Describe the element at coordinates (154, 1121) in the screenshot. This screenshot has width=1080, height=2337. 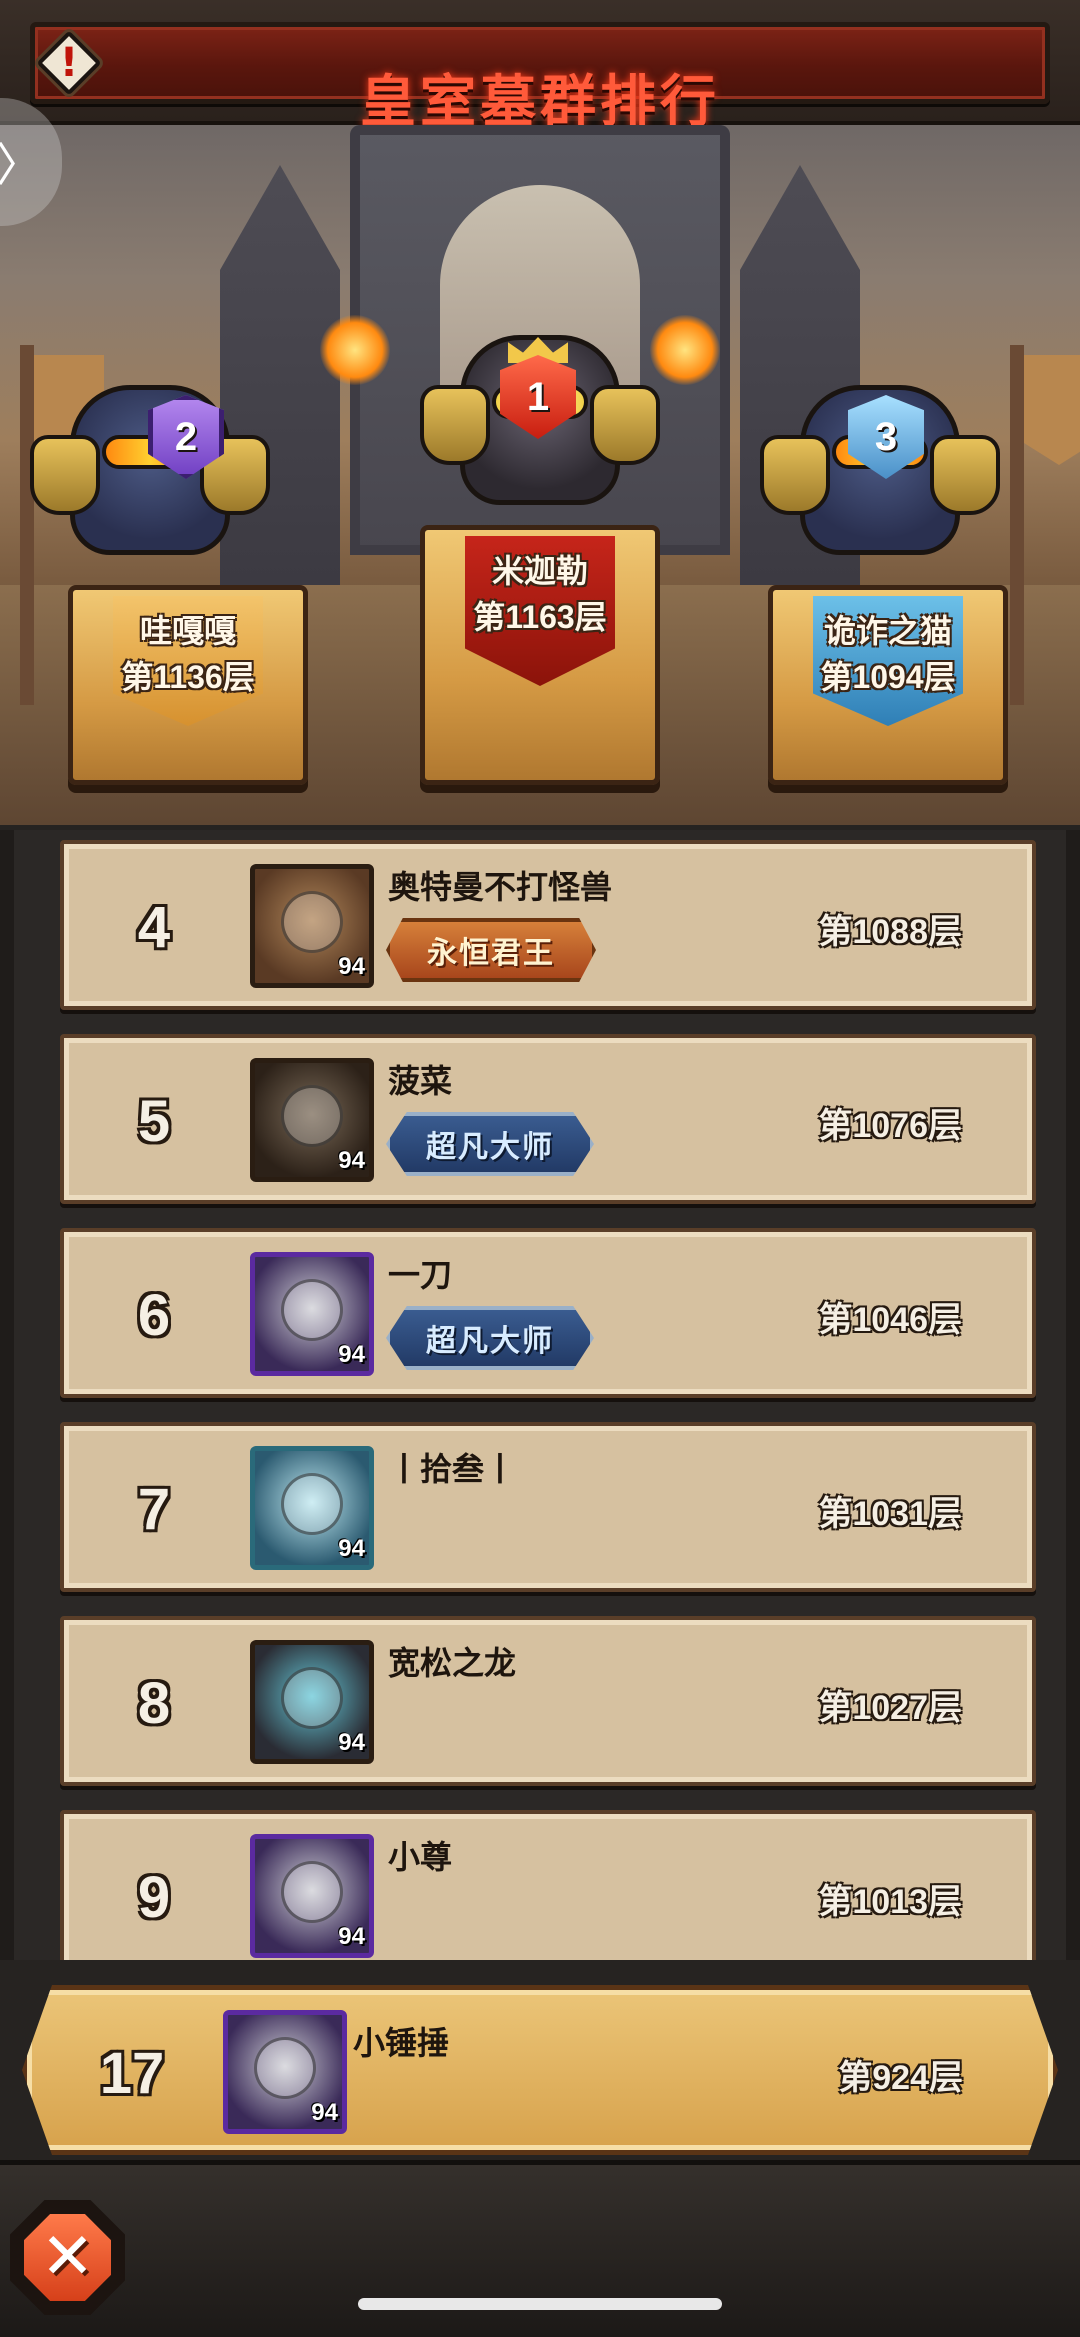
I see `rank-number: 5` at that location.